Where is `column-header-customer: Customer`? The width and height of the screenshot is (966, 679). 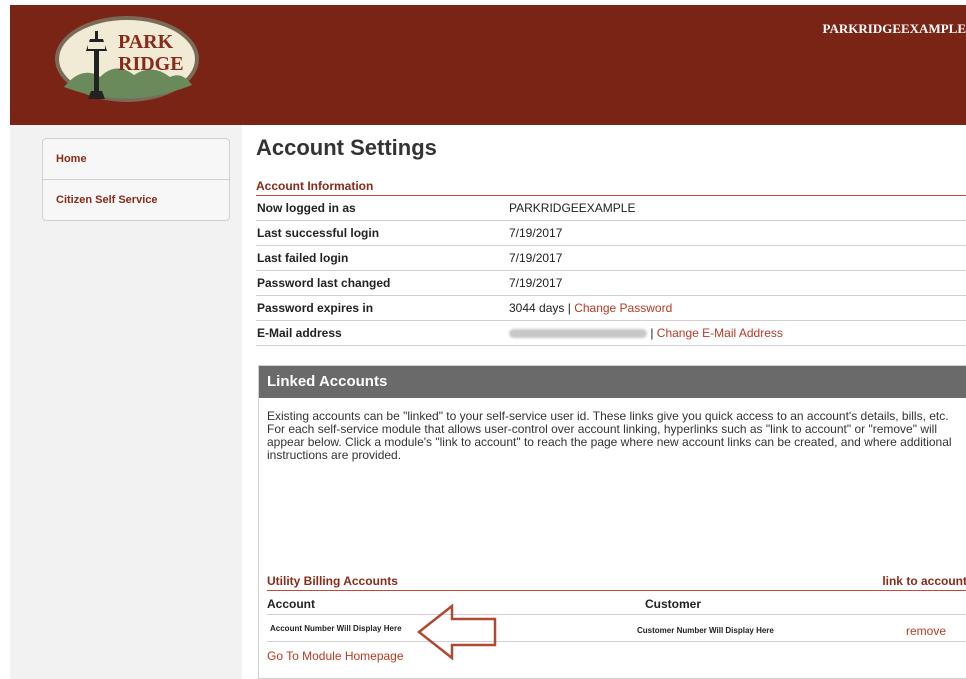
column-header-customer: Customer is located at coordinates (673, 604).